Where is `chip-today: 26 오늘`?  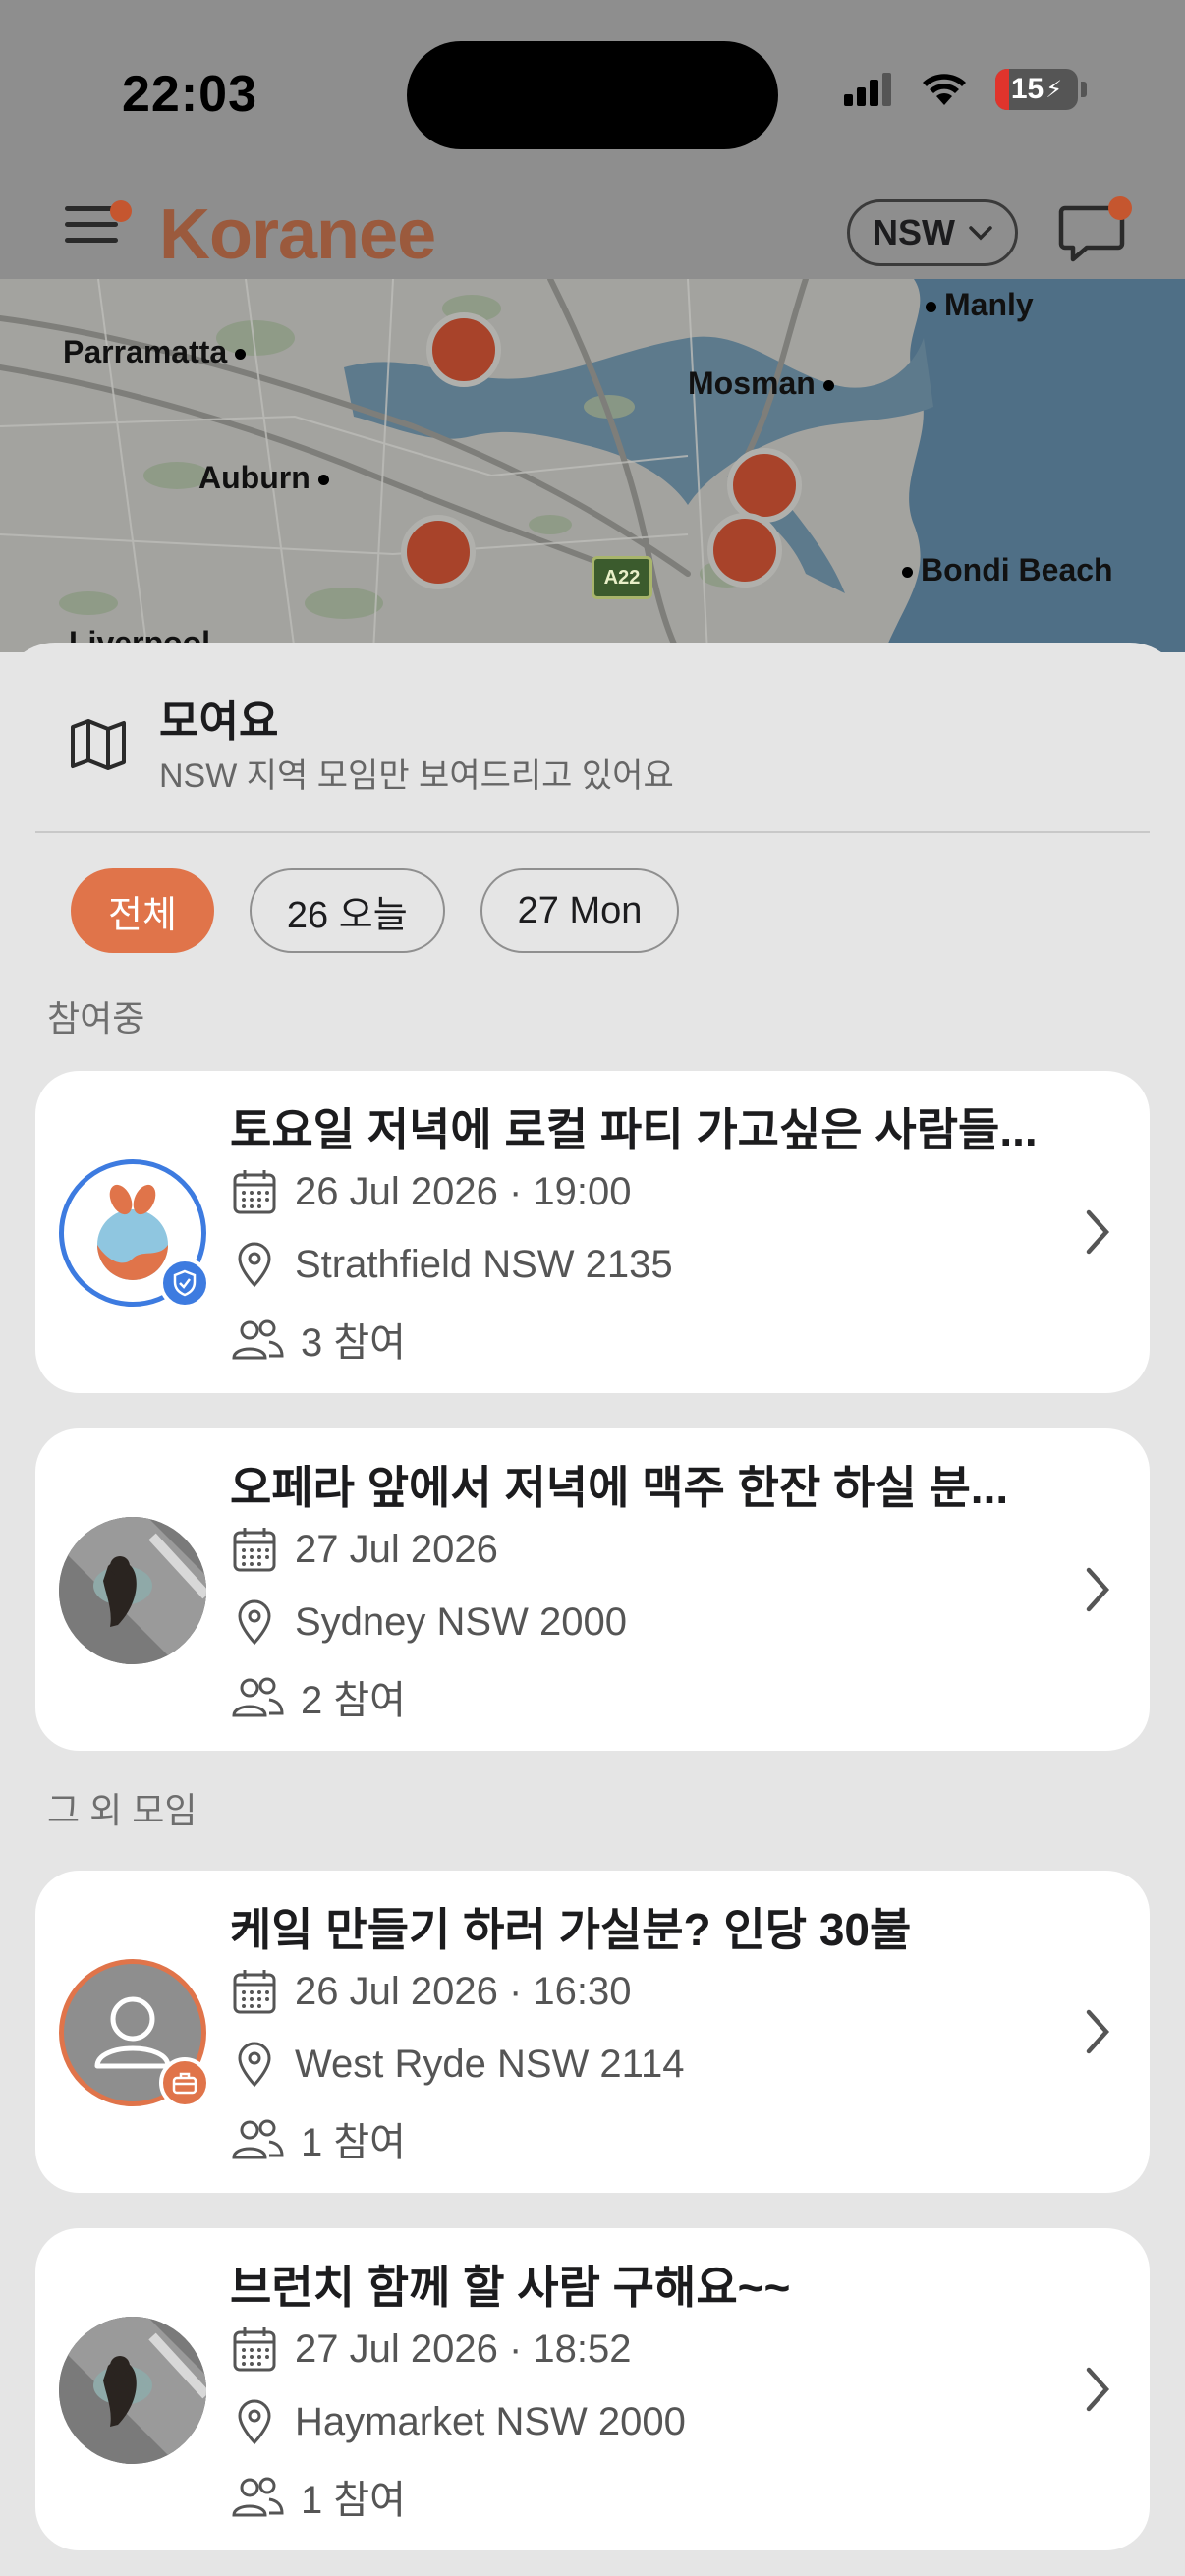 chip-today: 26 오늘 is located at coordinates (347, 910).